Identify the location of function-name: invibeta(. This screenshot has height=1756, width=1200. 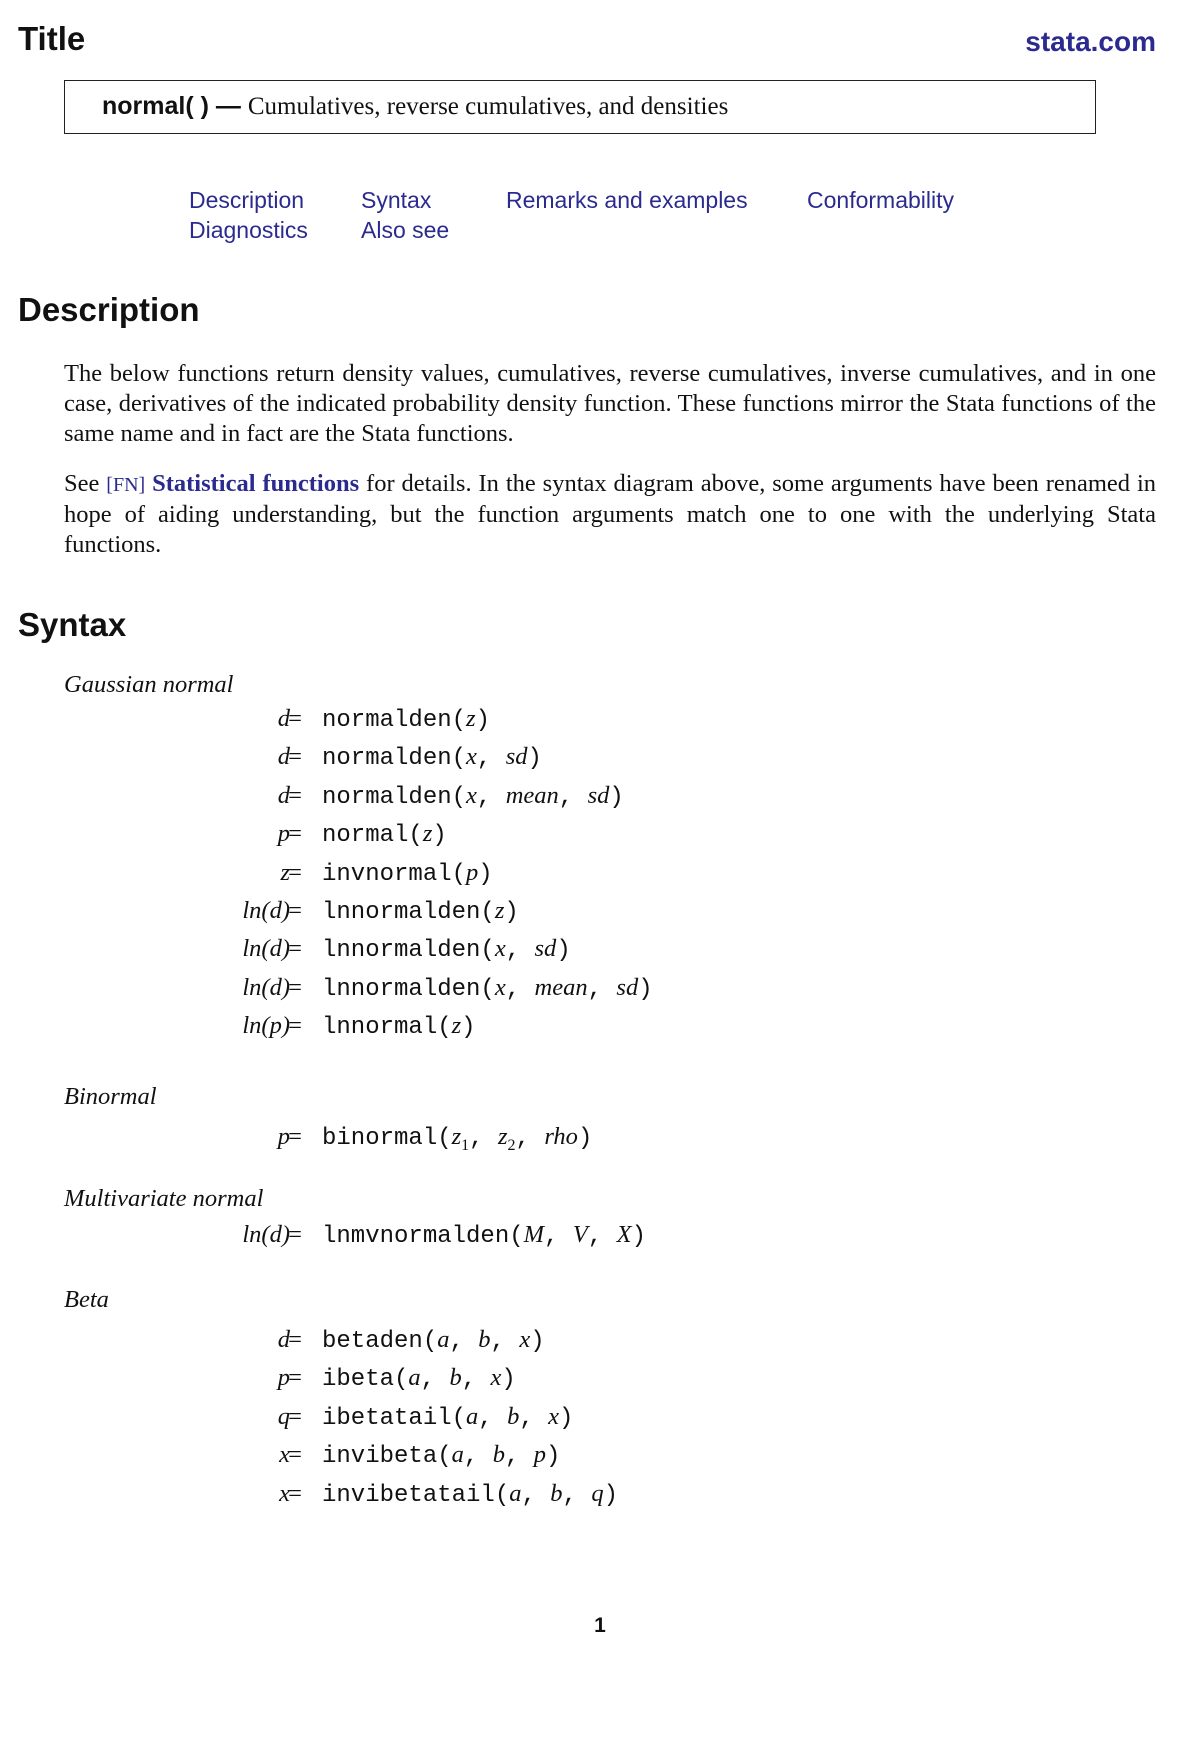
(387, 1457).